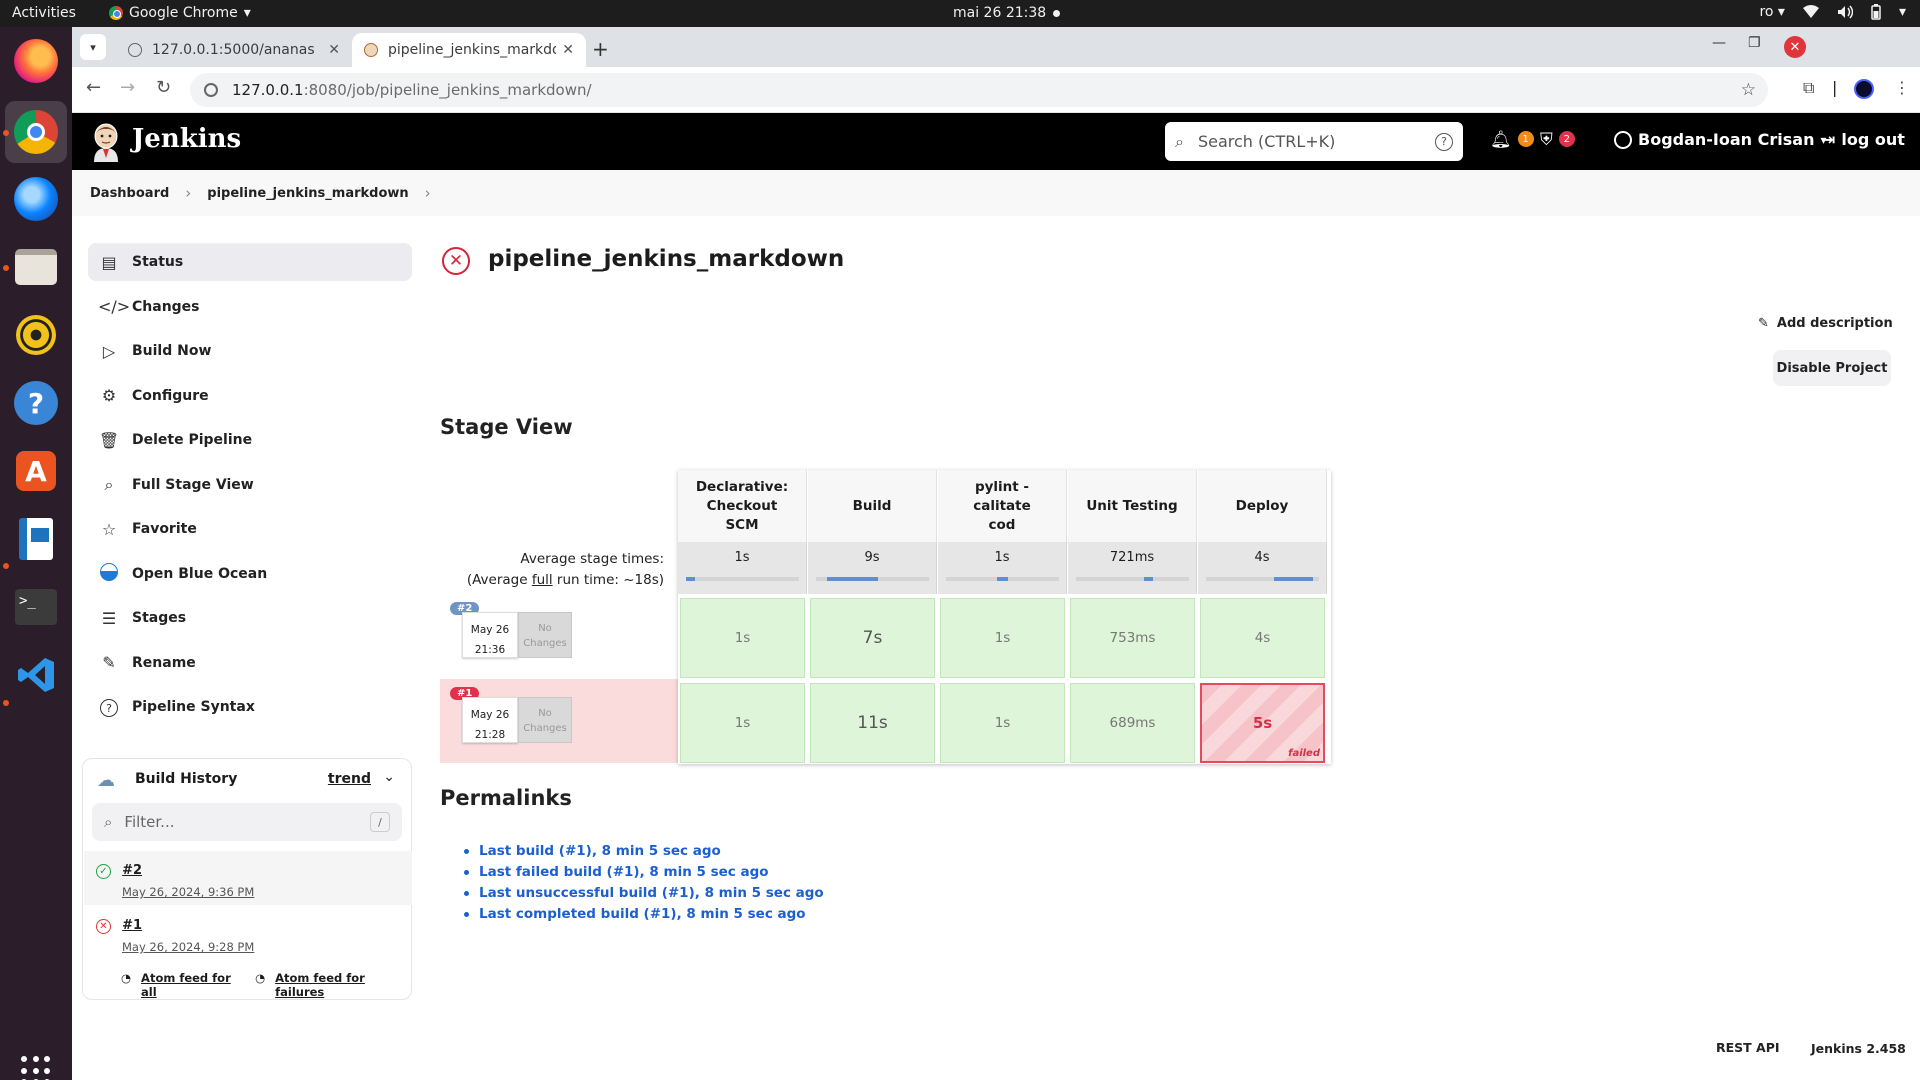 This screenshot has height=1080, width=1920. What do you see at coordinates (1808, 88) in the screenshot?
I see `extensions-icon: ⧉` at bounding box center [1808, 88].